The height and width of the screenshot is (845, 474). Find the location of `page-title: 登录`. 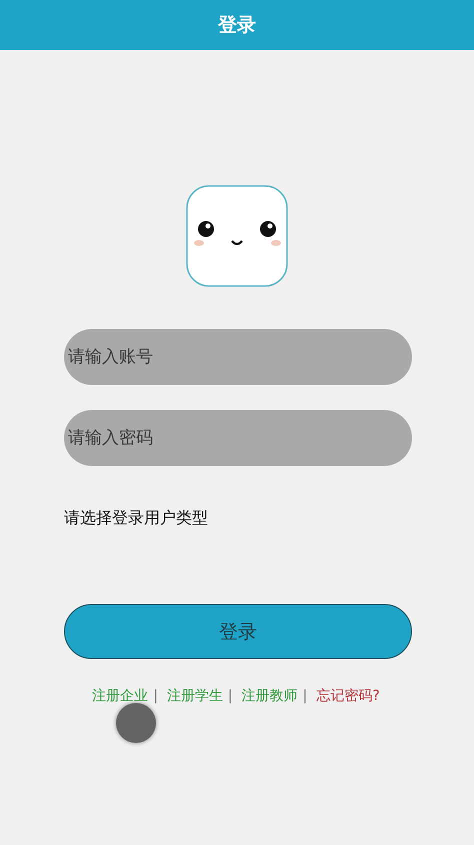

page-title: 登录 is located at coordinates (237, 25).